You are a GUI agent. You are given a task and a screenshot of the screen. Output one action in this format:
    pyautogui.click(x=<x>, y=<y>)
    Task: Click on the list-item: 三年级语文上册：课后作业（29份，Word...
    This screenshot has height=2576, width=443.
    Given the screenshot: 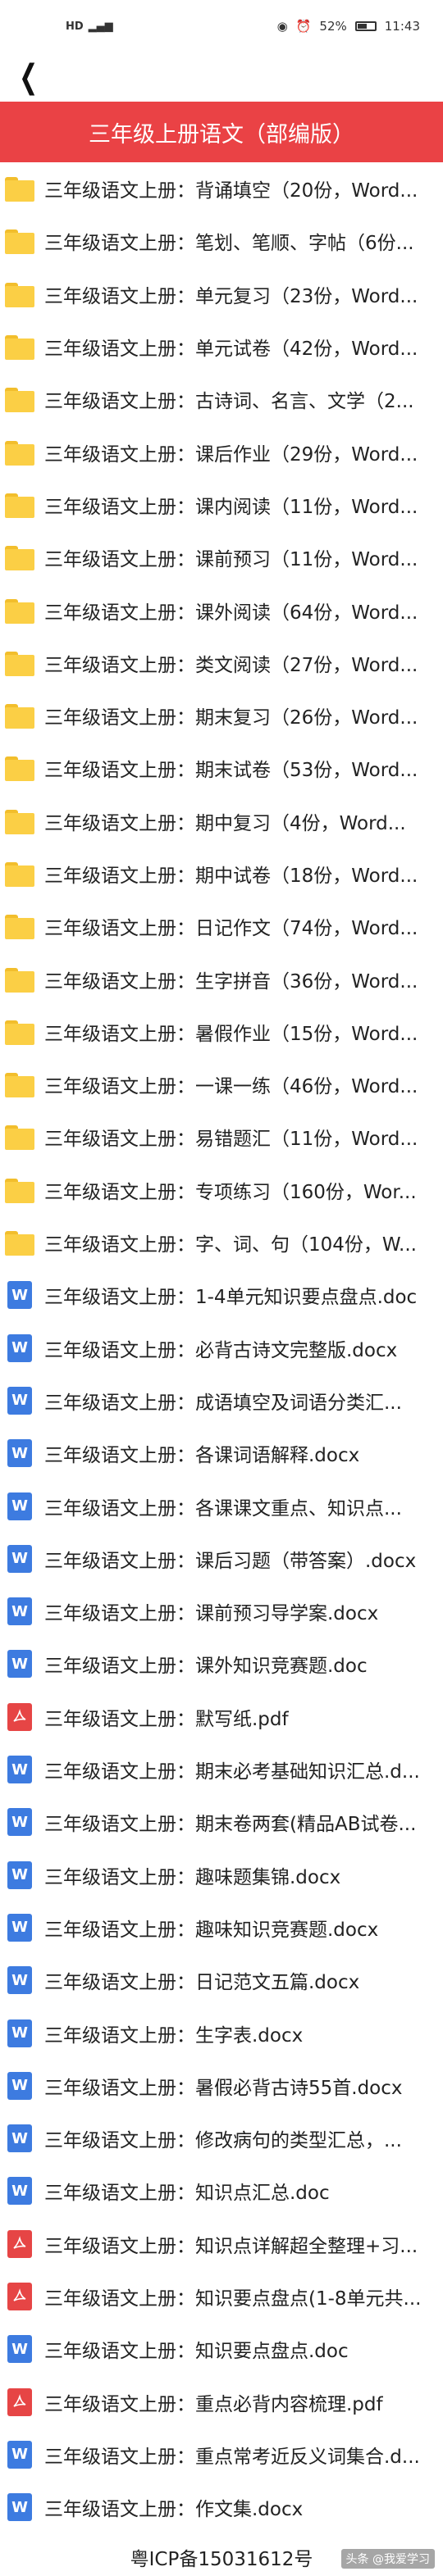 What is the action you would take?
    pyautogui.click(x=221, y=451)
    